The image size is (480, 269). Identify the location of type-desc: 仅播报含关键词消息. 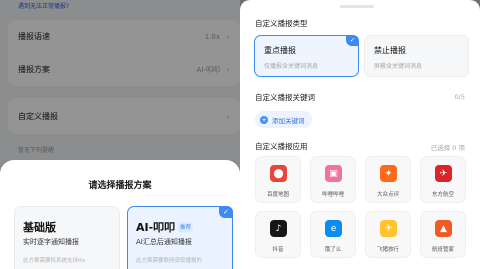
(291, 66).